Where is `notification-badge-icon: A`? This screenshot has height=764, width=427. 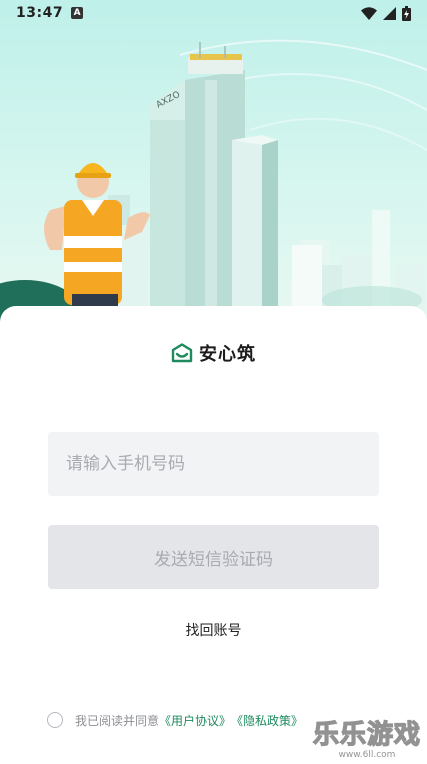 notification-badge-icon: A is located at coordinates (77, 13).